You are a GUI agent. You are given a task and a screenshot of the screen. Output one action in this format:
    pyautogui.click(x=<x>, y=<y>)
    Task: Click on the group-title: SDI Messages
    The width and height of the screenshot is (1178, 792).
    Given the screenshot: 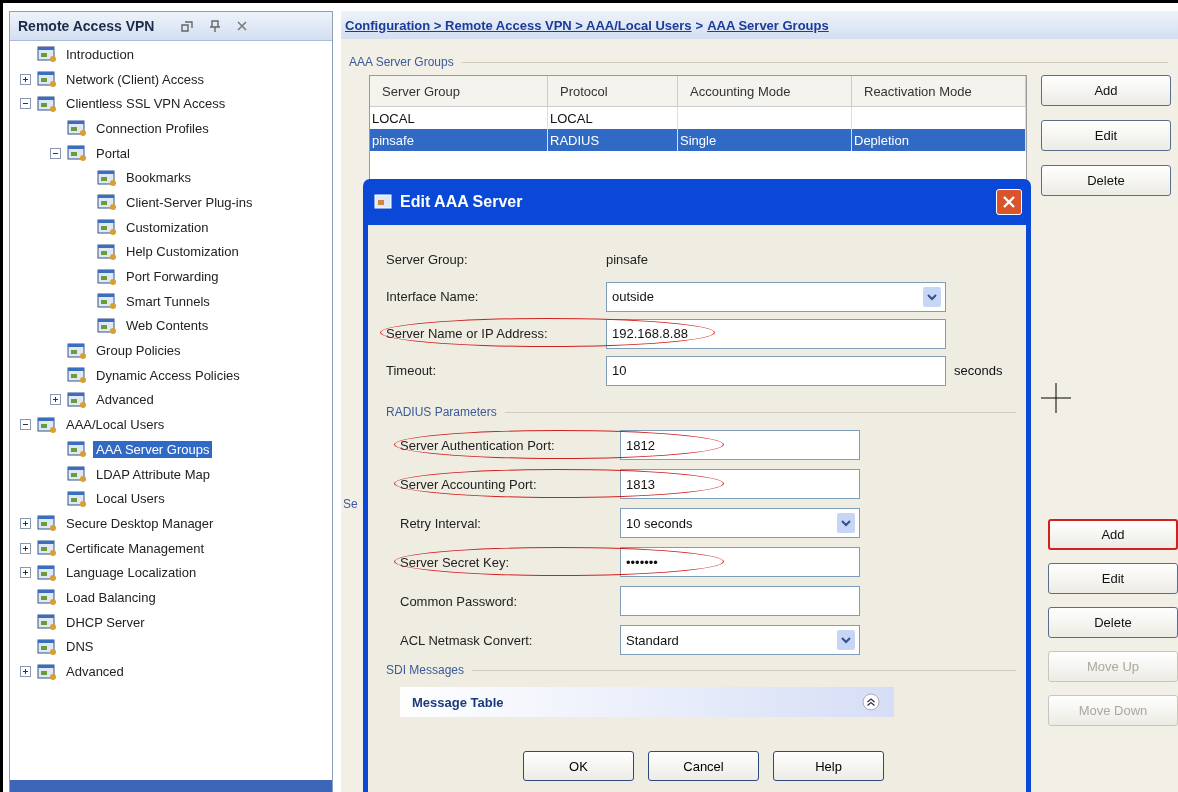 What is the action you would take?
    pyautogui.click(x=425, y=670)
    